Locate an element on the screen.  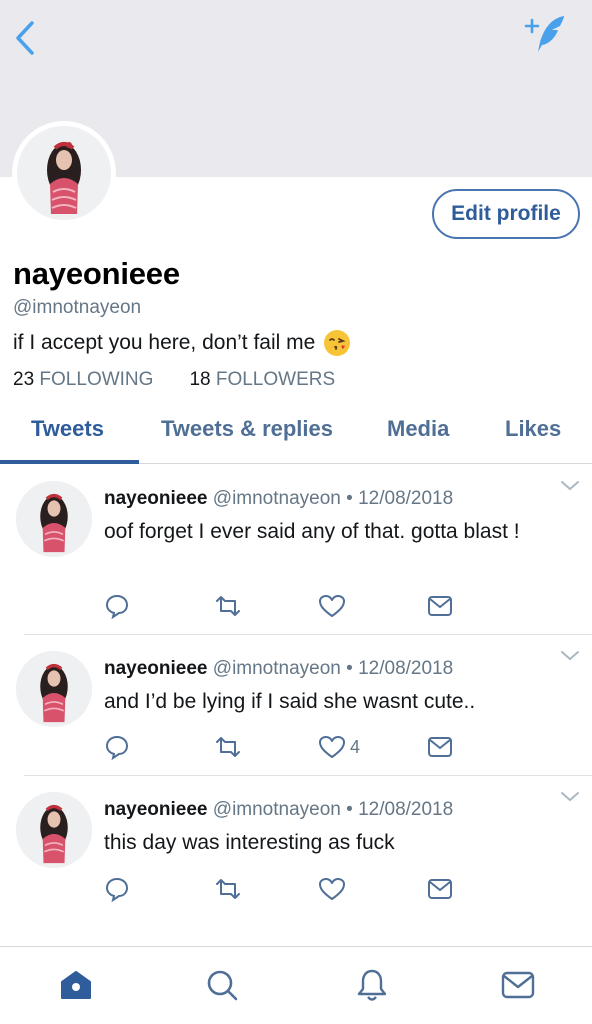
home-icon is located at coordinates (76, 985).